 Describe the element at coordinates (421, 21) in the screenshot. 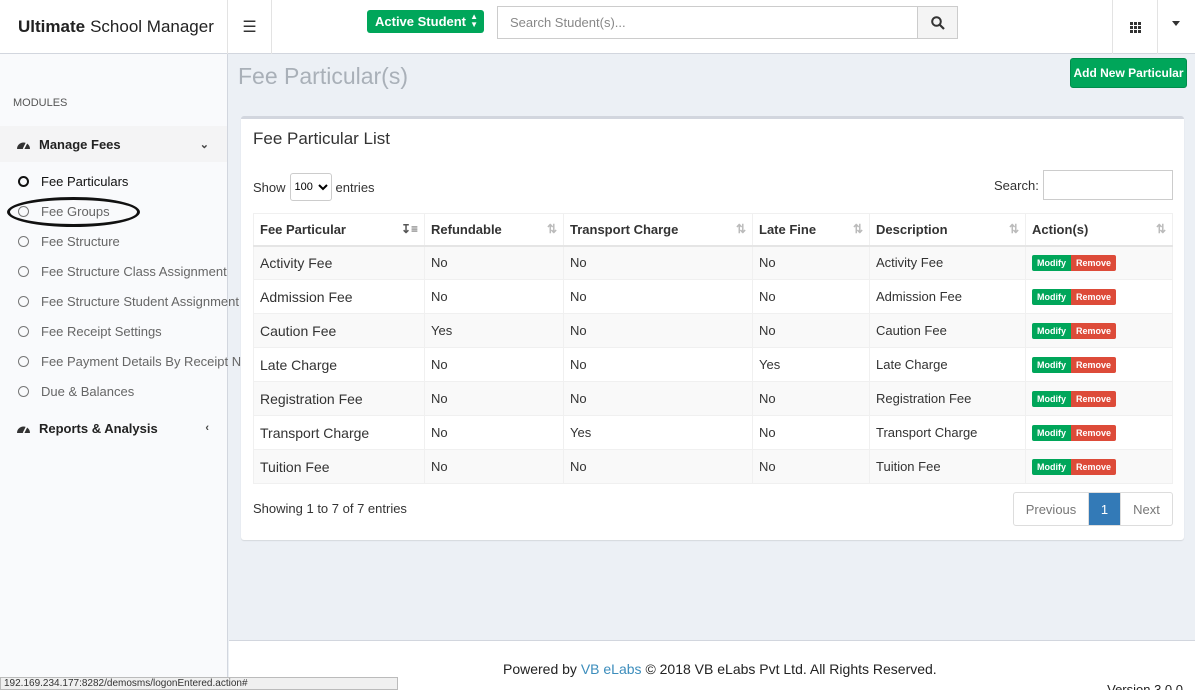

I see `active-student-label: Active Student` at that location.